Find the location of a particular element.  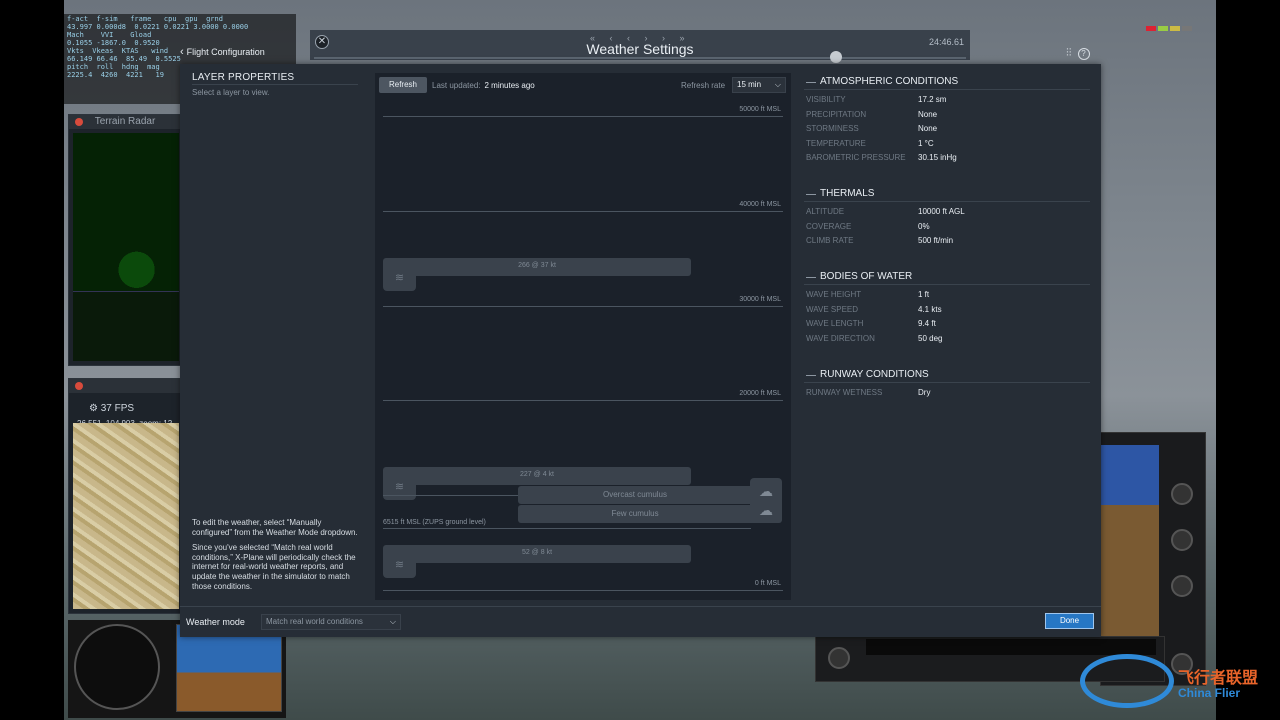

wind-layer: ≋ 266 @ 37 kt is located at coordinates (537, 274).